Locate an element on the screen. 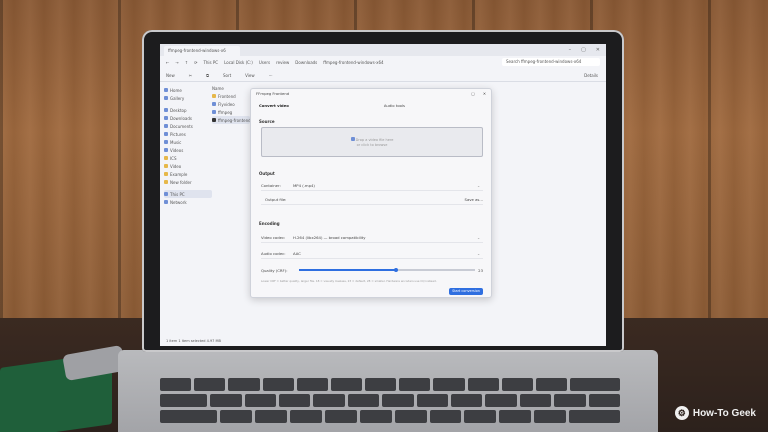  pictures-icon is located at coordinates (166, 134).